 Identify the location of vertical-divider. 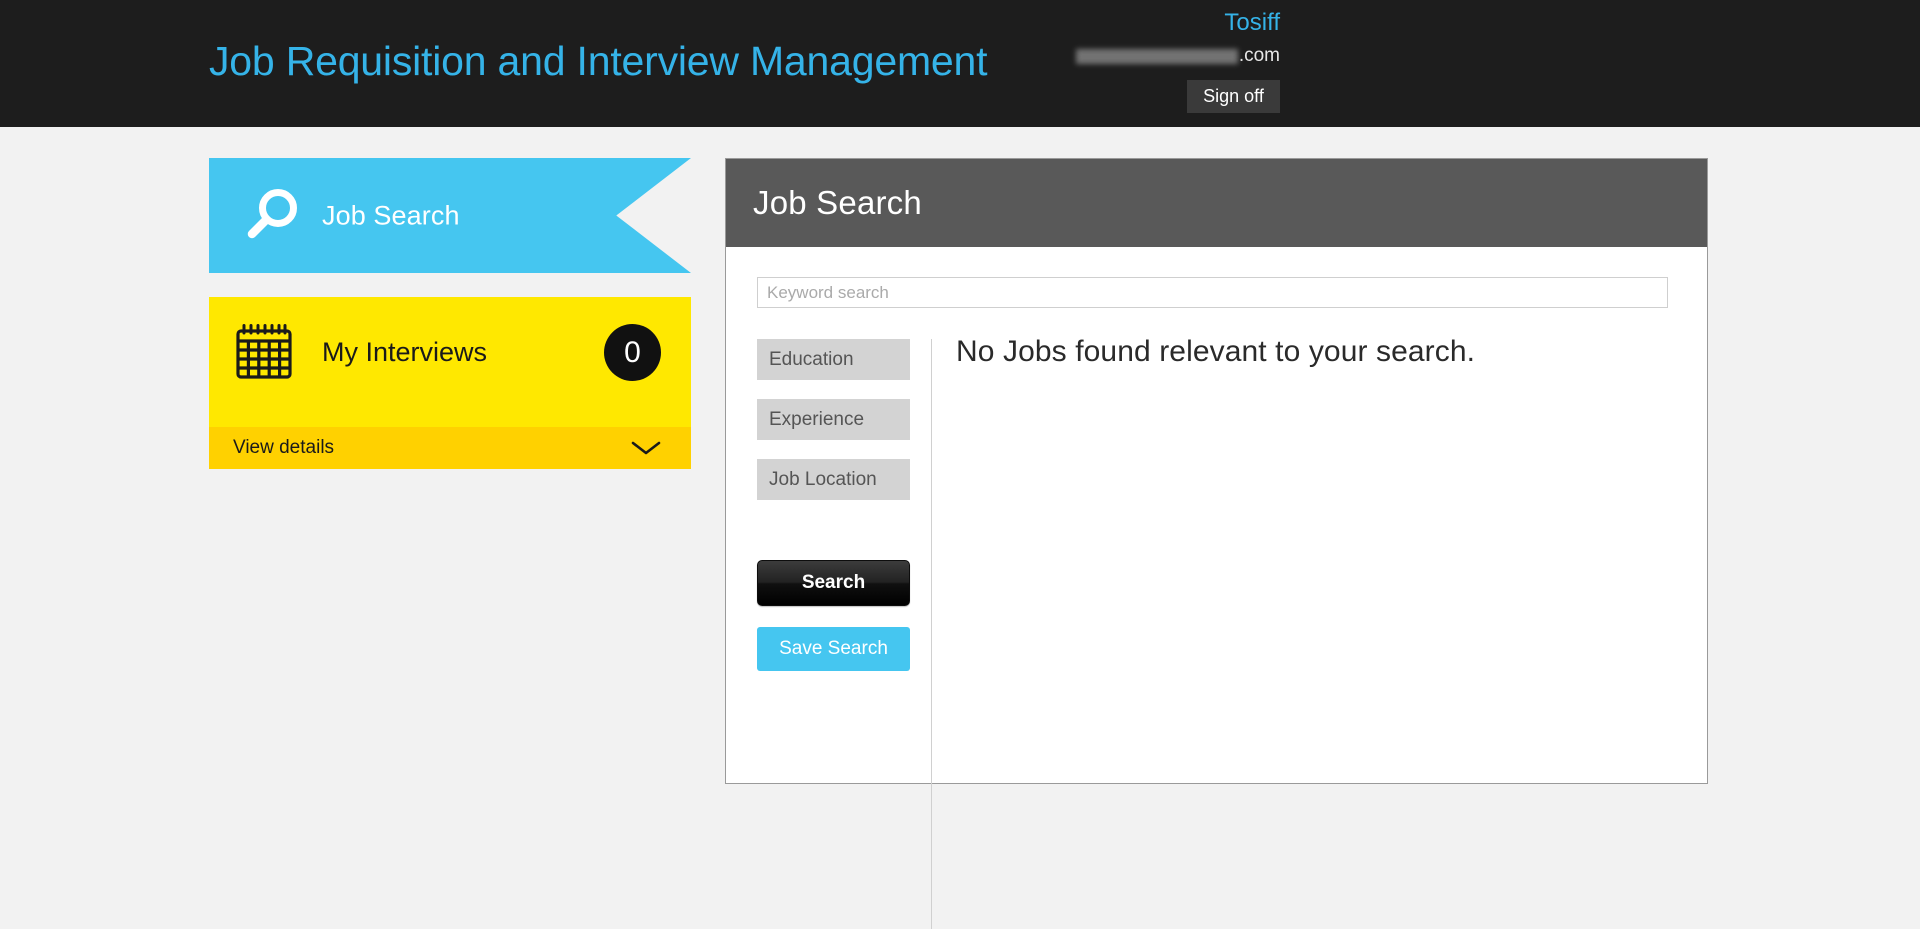
(931, 634).